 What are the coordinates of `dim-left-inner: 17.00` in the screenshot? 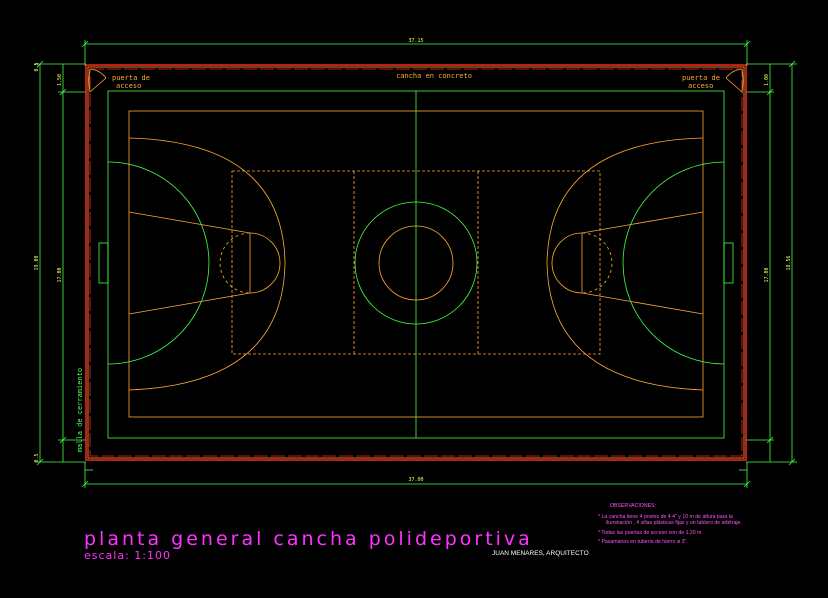 It's located at (60, 274).